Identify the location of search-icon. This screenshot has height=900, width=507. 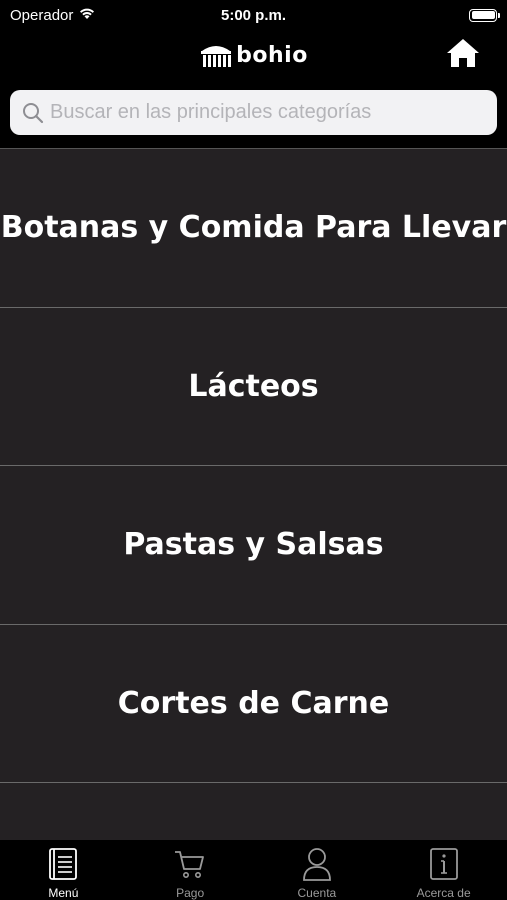
(33, 112).